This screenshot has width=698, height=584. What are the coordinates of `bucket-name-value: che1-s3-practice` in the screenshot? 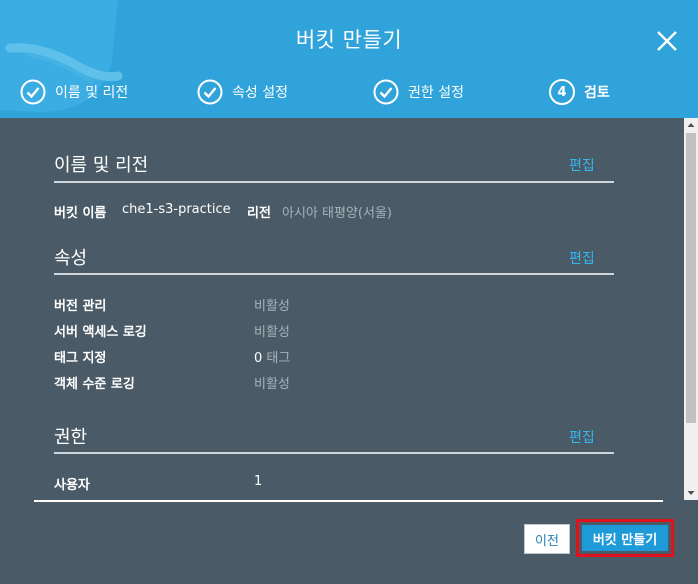 It's located at (176, 209).